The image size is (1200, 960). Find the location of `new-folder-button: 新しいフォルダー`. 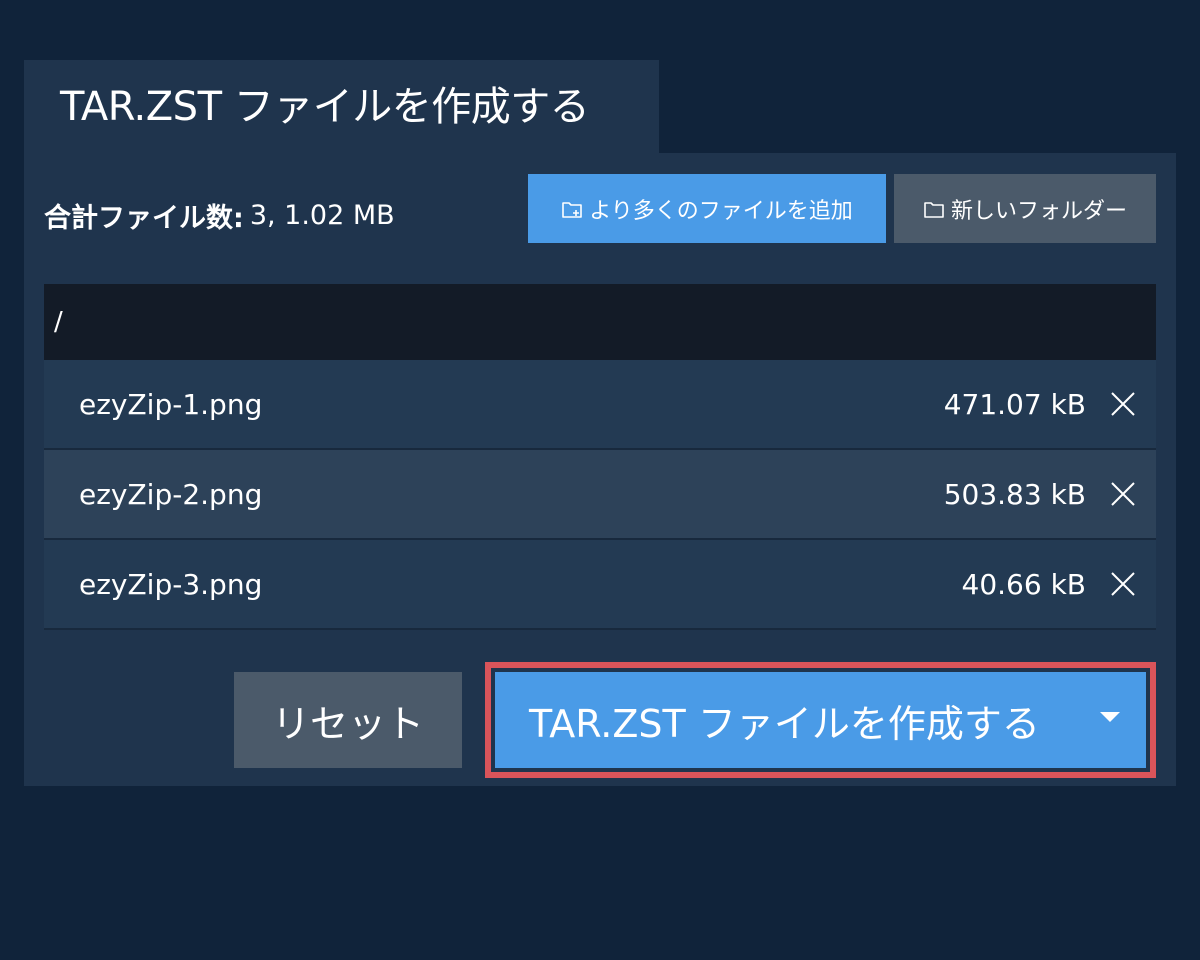

new-folder-button: 新しいフォルダー is located at coordinates (1025, 208).